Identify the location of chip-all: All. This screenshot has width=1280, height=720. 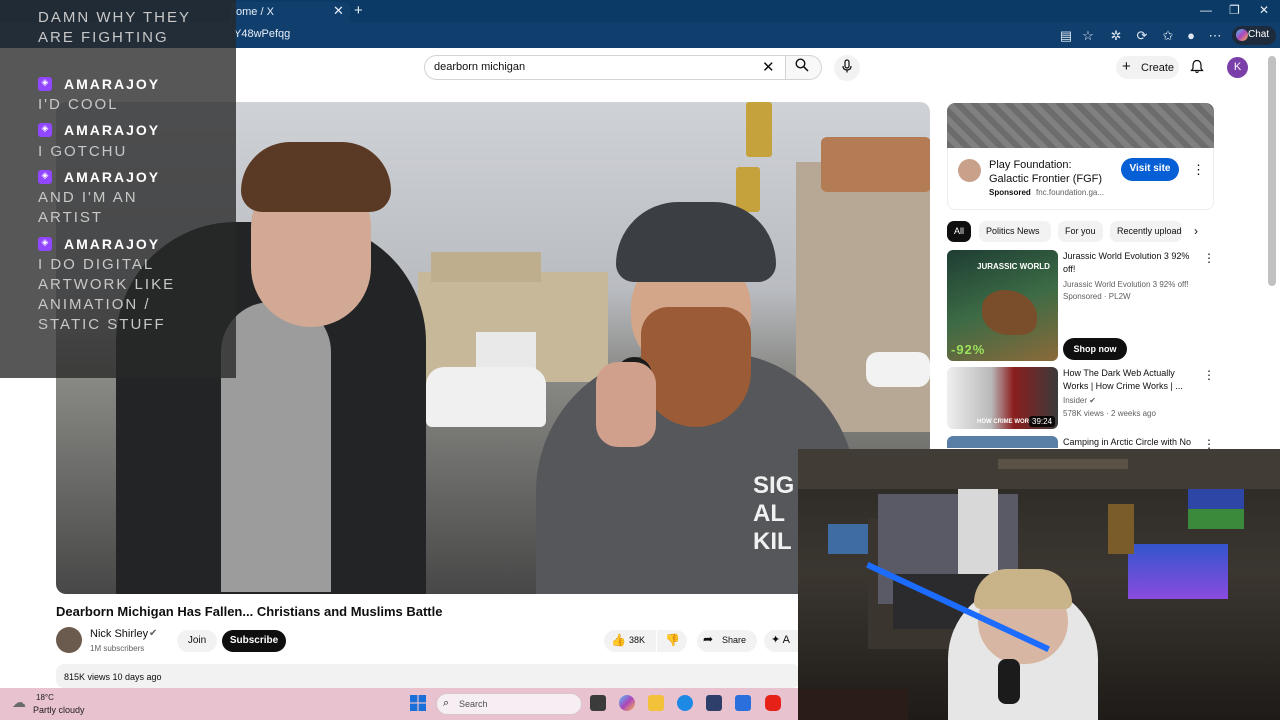
(959, 231).